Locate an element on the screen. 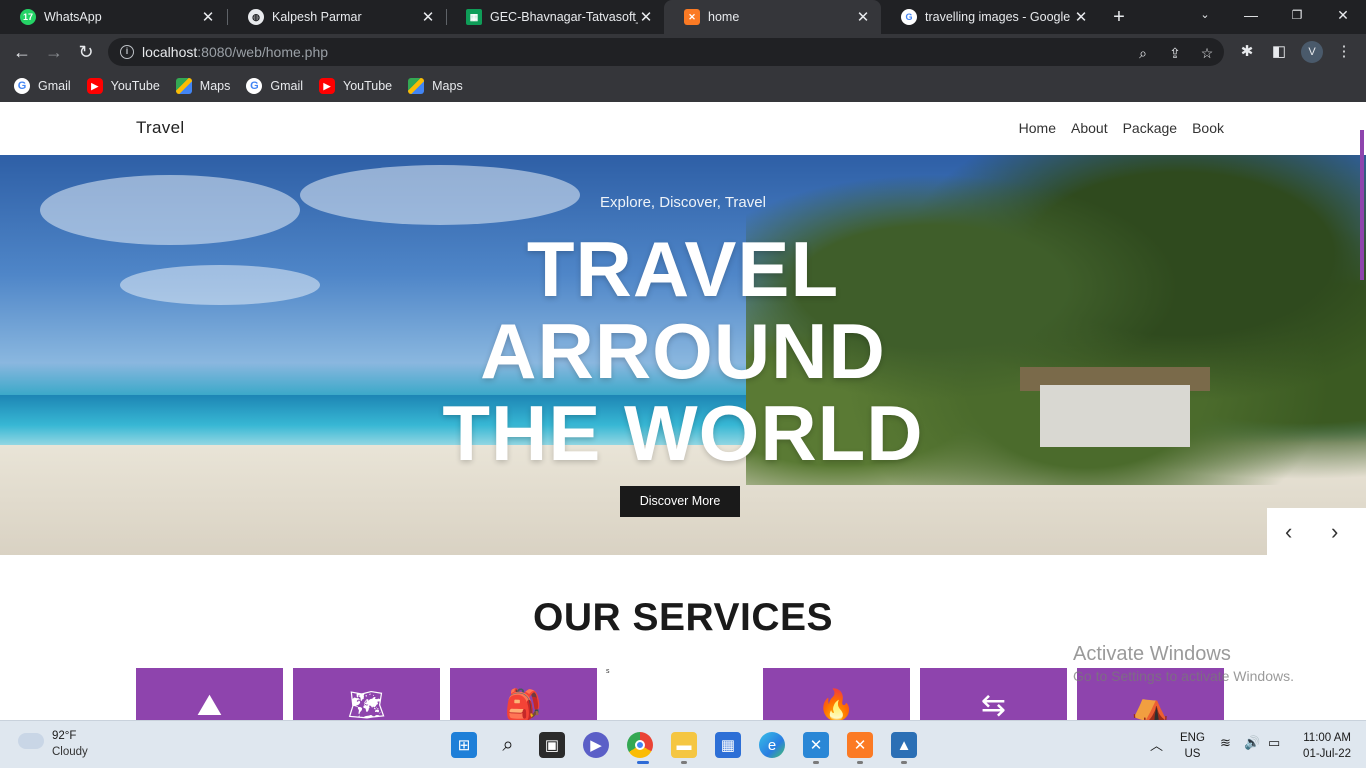  extensions-icon: ✱ is located at coordinates (1247, 51).